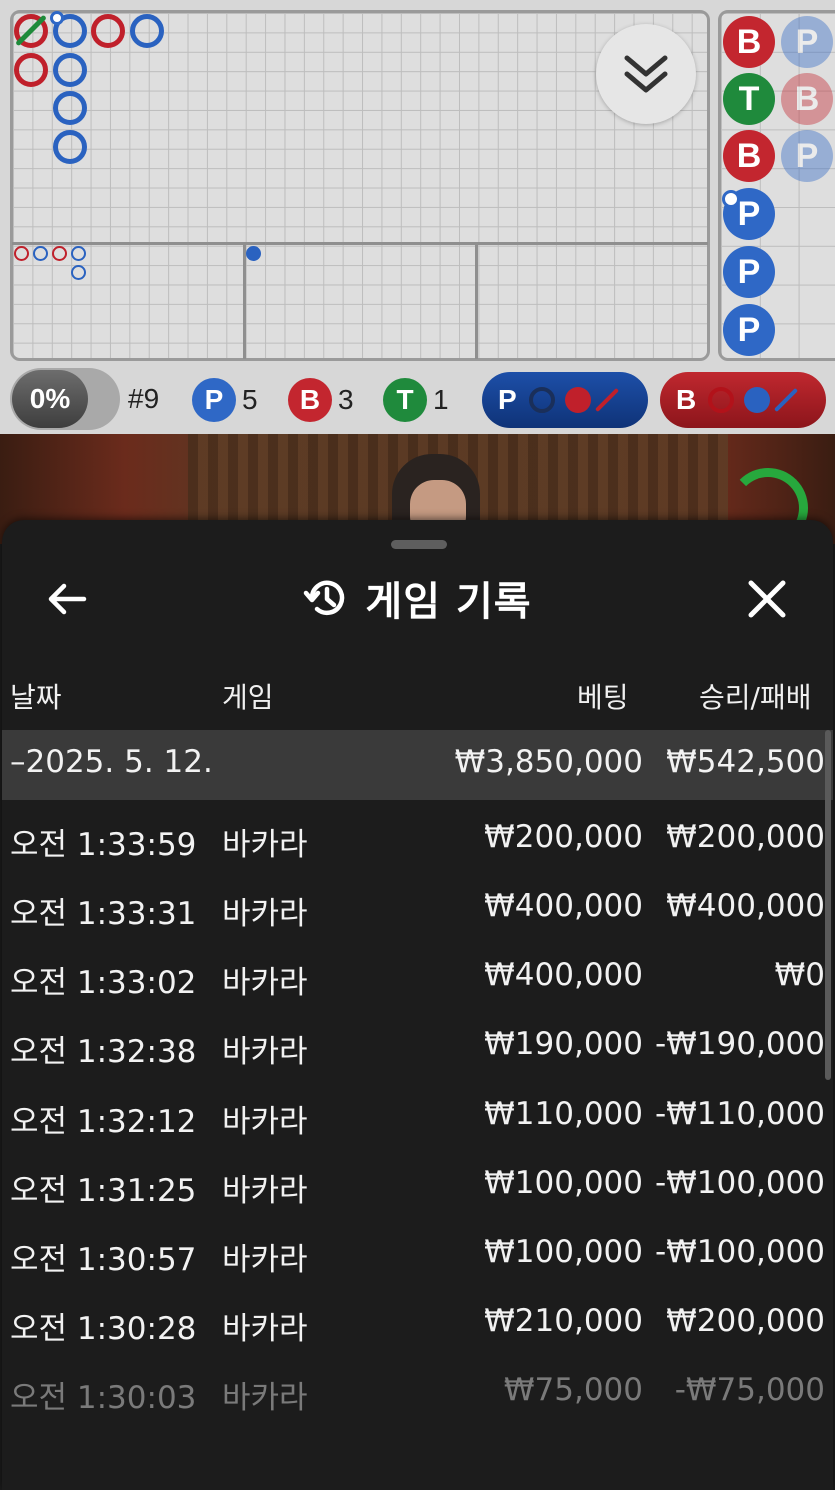  I want to click on row-time: 오전 1:33:31, so click(103, 914).